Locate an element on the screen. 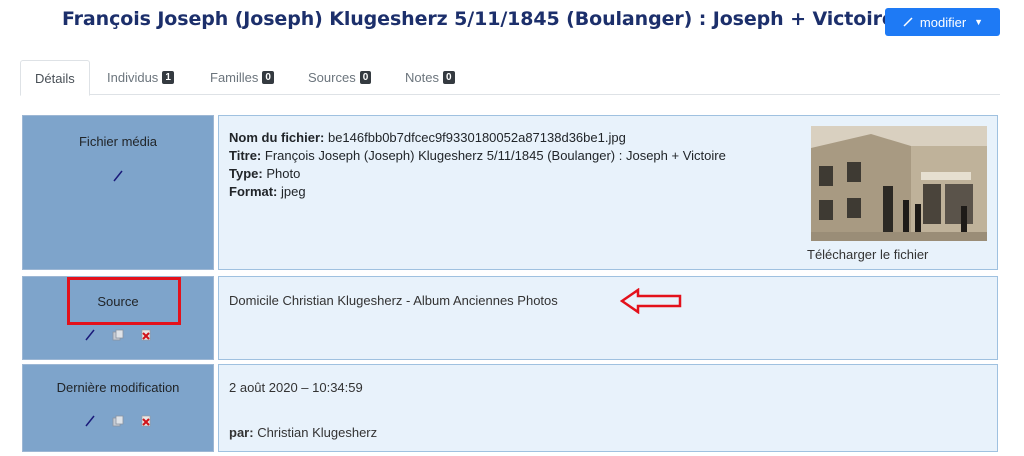  old-photo-thumbnail-image is located at coordinates (899, 183).